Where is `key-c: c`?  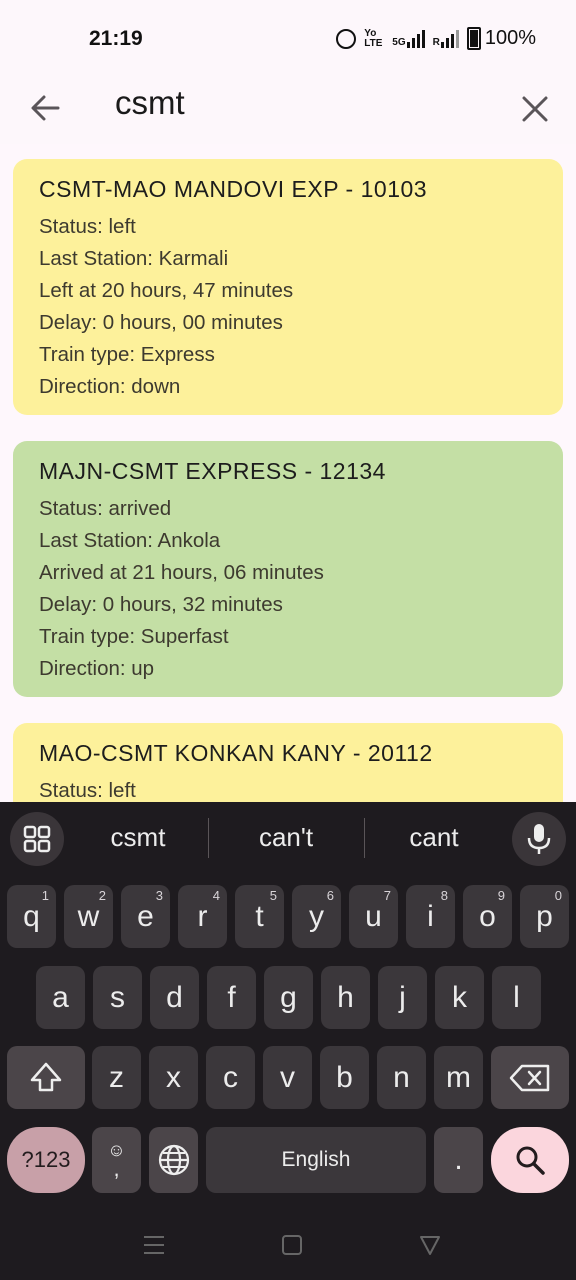
key-c: c is located at coordinates (230, 1077).